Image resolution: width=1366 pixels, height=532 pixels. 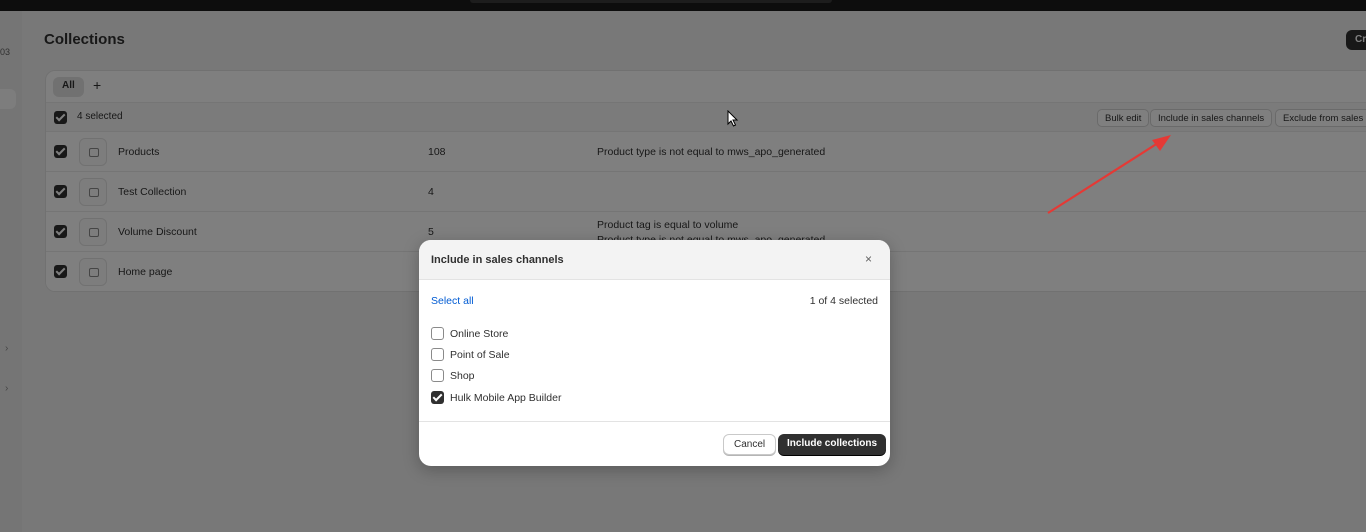 What do you see at coordinates (497, 260) in the screenshot?
I see `modal-title: Include in sales channels` at bounding box center [497, 260].